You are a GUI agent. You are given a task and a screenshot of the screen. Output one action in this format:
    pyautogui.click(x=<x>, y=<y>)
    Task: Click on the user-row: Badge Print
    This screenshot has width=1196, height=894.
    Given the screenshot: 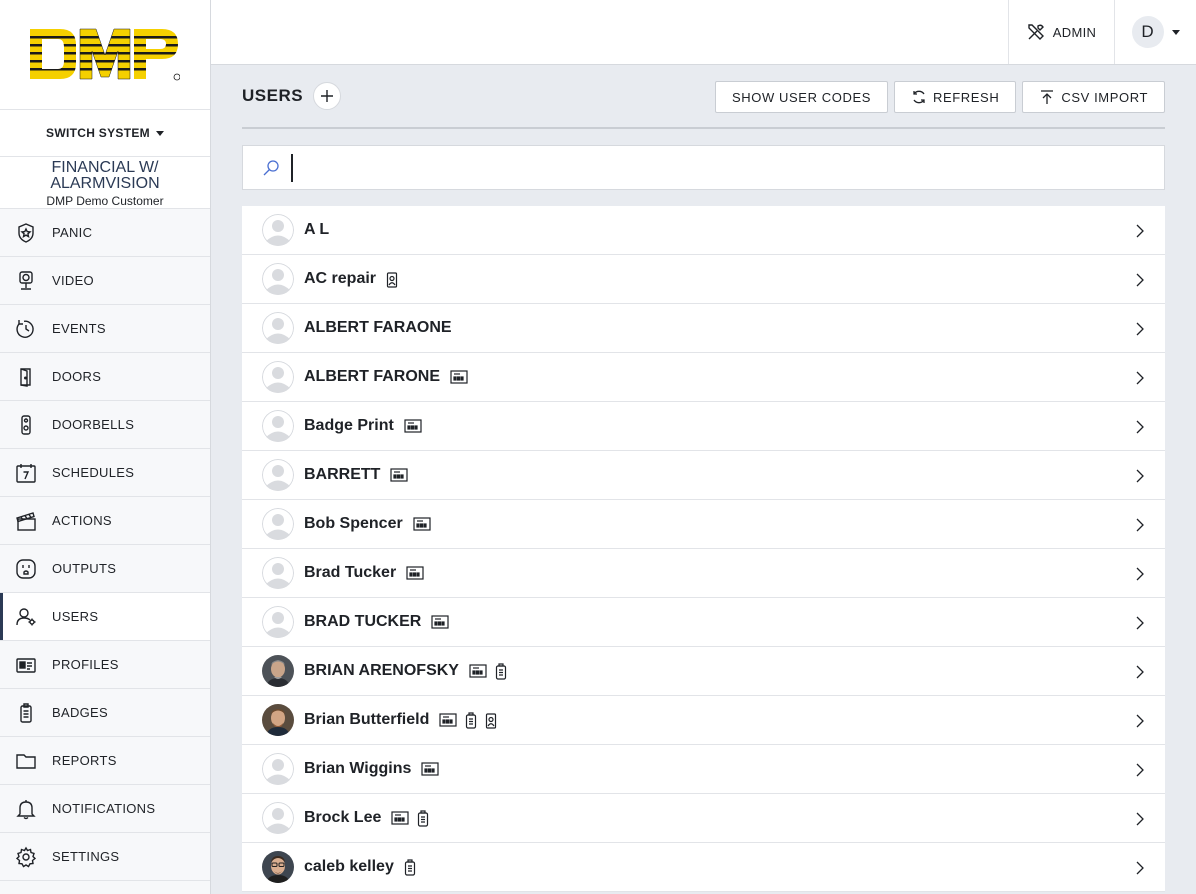 What is the action you would take?
    pyautogui.click(x=703, y=426)
    